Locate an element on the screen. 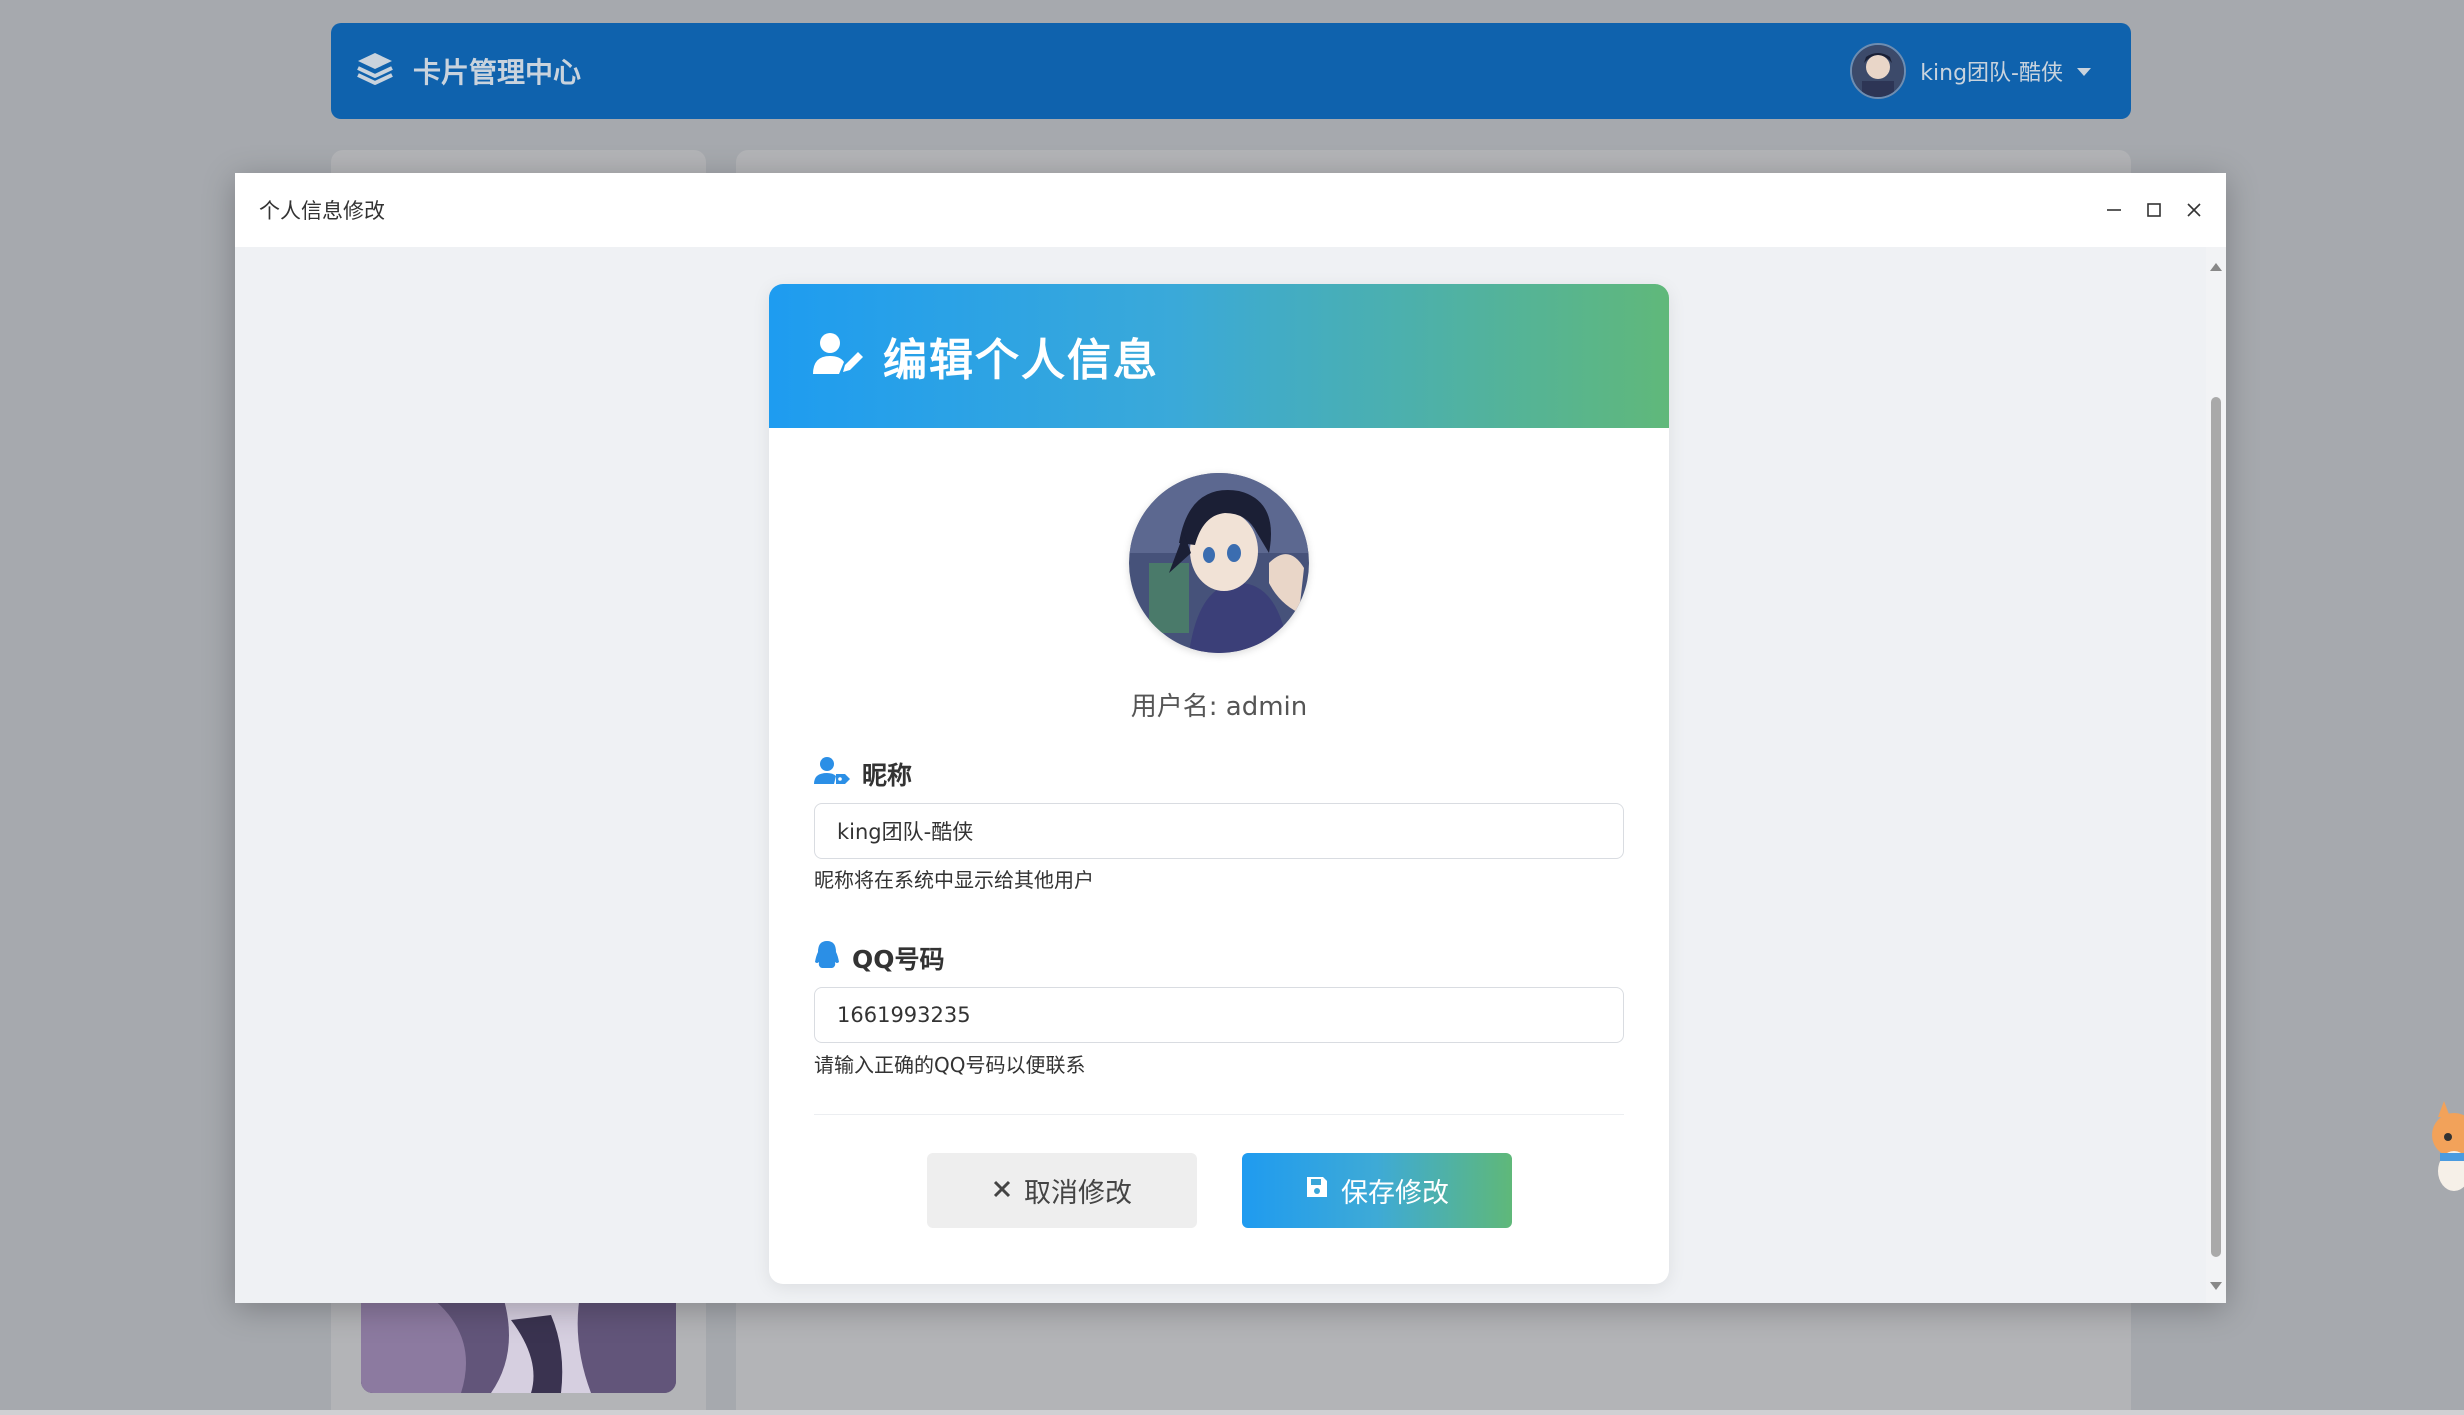 This screenshot has width=2464, height=1415. floppy-disk-icon is located at coordinates (1317, 1190).